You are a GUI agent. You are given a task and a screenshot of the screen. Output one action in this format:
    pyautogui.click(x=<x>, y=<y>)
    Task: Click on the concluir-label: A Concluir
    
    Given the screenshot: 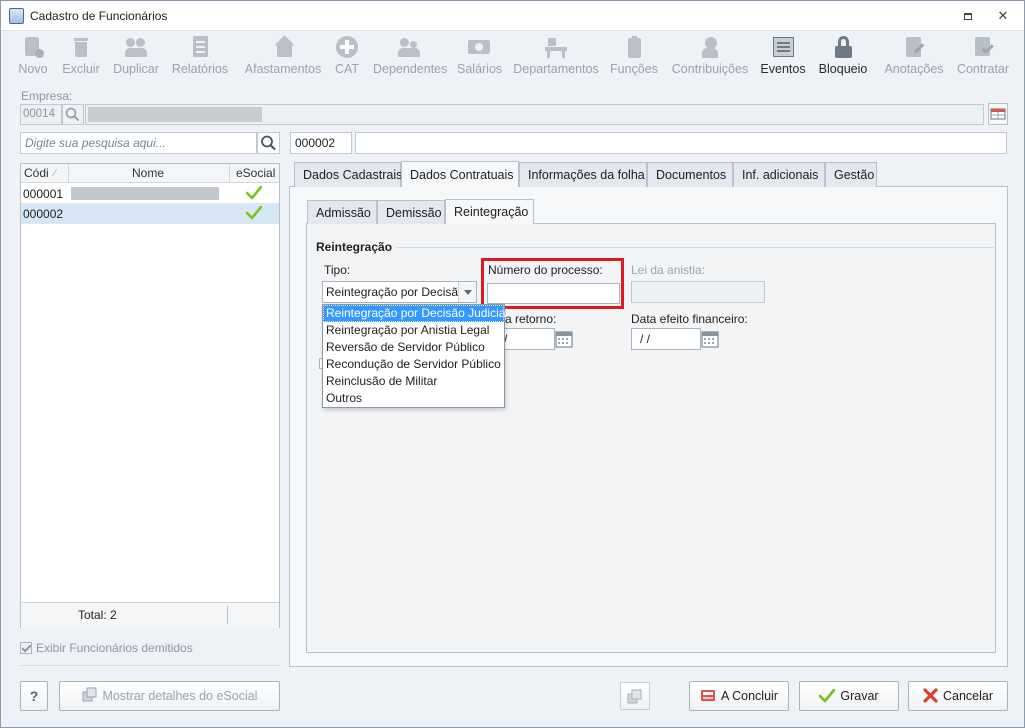 What is the action you would take?
    pyautogui.click(x=749, y=696)
    